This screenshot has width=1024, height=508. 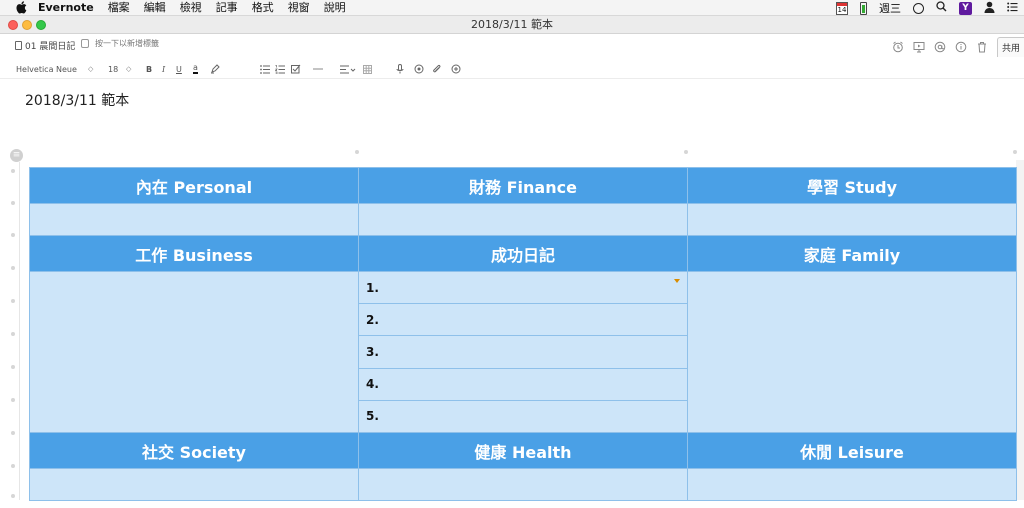 I want to click on notebook-name: 01 晨間日記, so click(x=50, y=47).